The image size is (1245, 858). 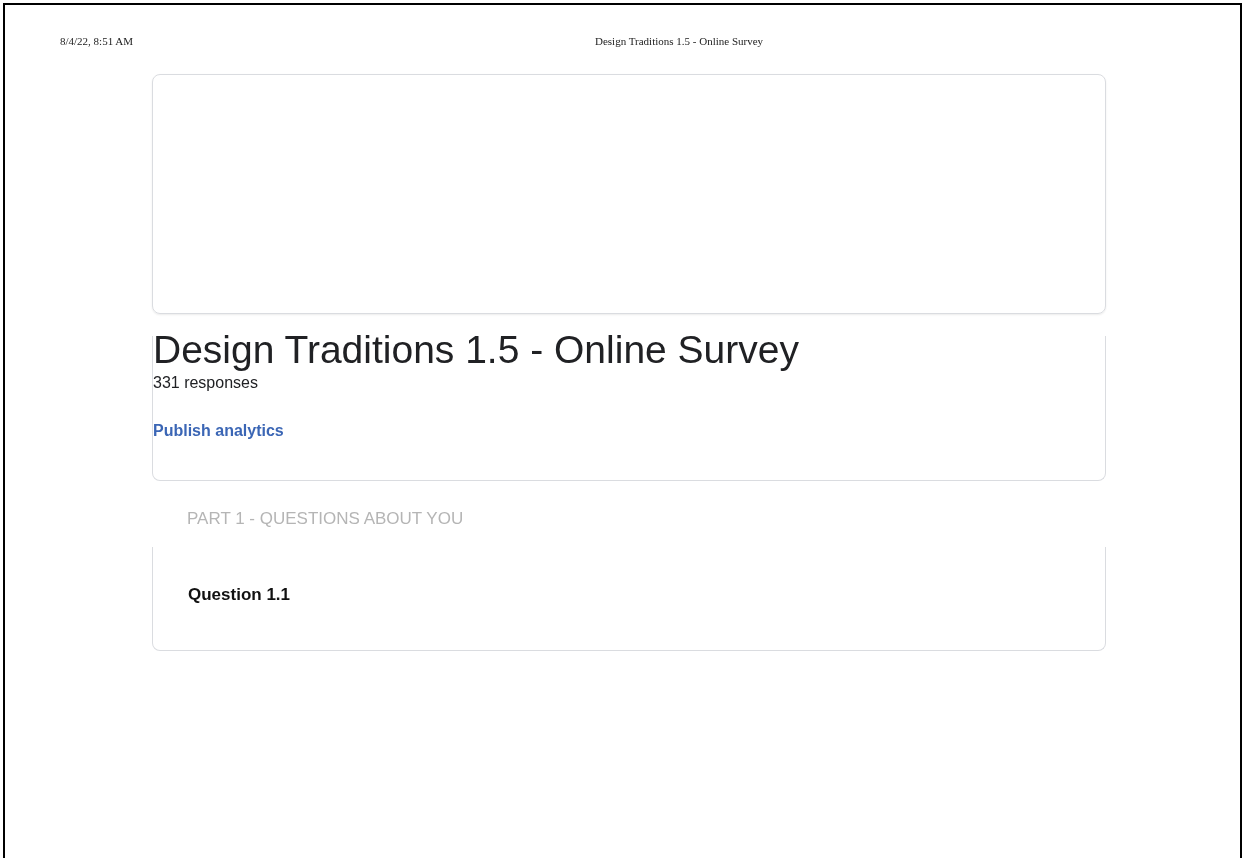 I want to click on form-title: Design Traditions 1.5 - Online Survey, so click(x=476, y=350).